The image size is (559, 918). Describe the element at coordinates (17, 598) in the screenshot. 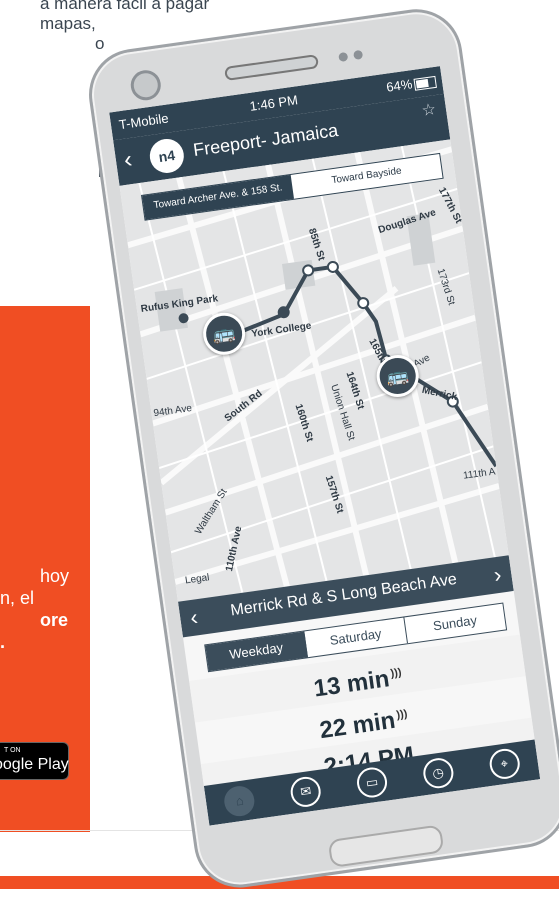

I see `promo-line-2: n, el` at that location.